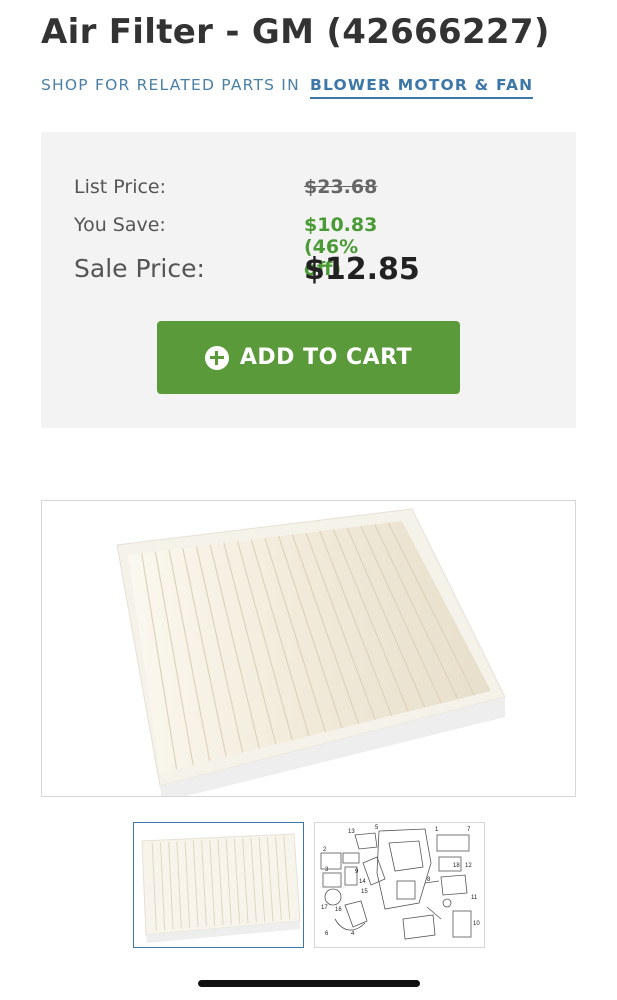 The height and width of the screenshot is (1000, 617). What do you see at coordinates (422, 87) in the screenshot?
I see `related-category-link: BLOWER MOTOR & FAN` at bounding box center [422, 87].